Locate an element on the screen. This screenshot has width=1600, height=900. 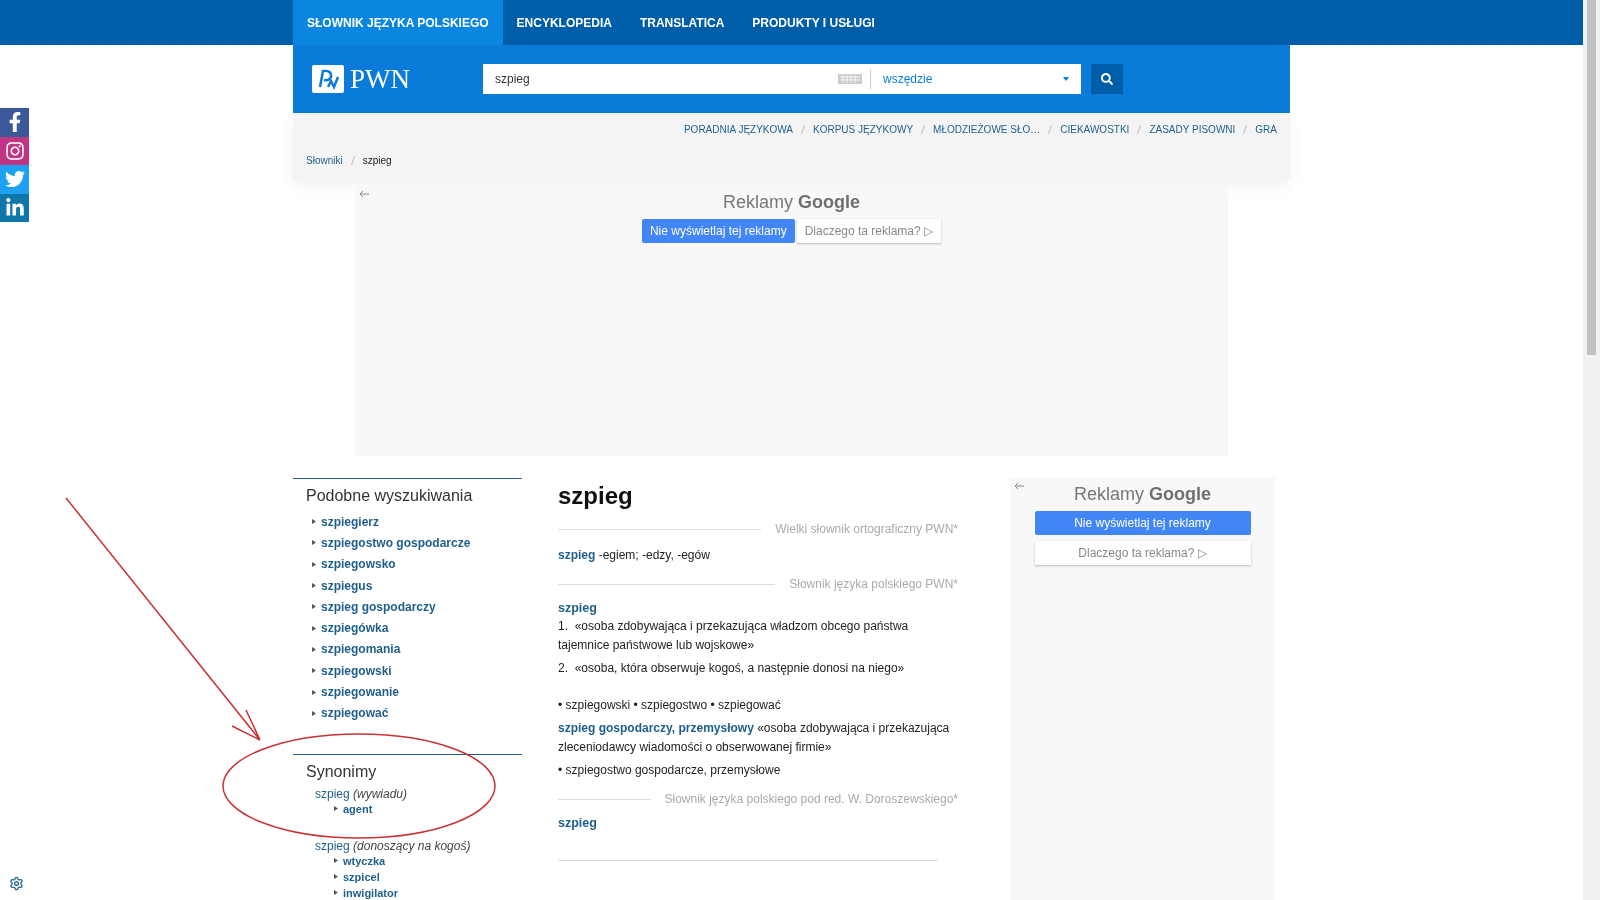
similar-search-link: szpiegowski is located at coordinates (414, 671).